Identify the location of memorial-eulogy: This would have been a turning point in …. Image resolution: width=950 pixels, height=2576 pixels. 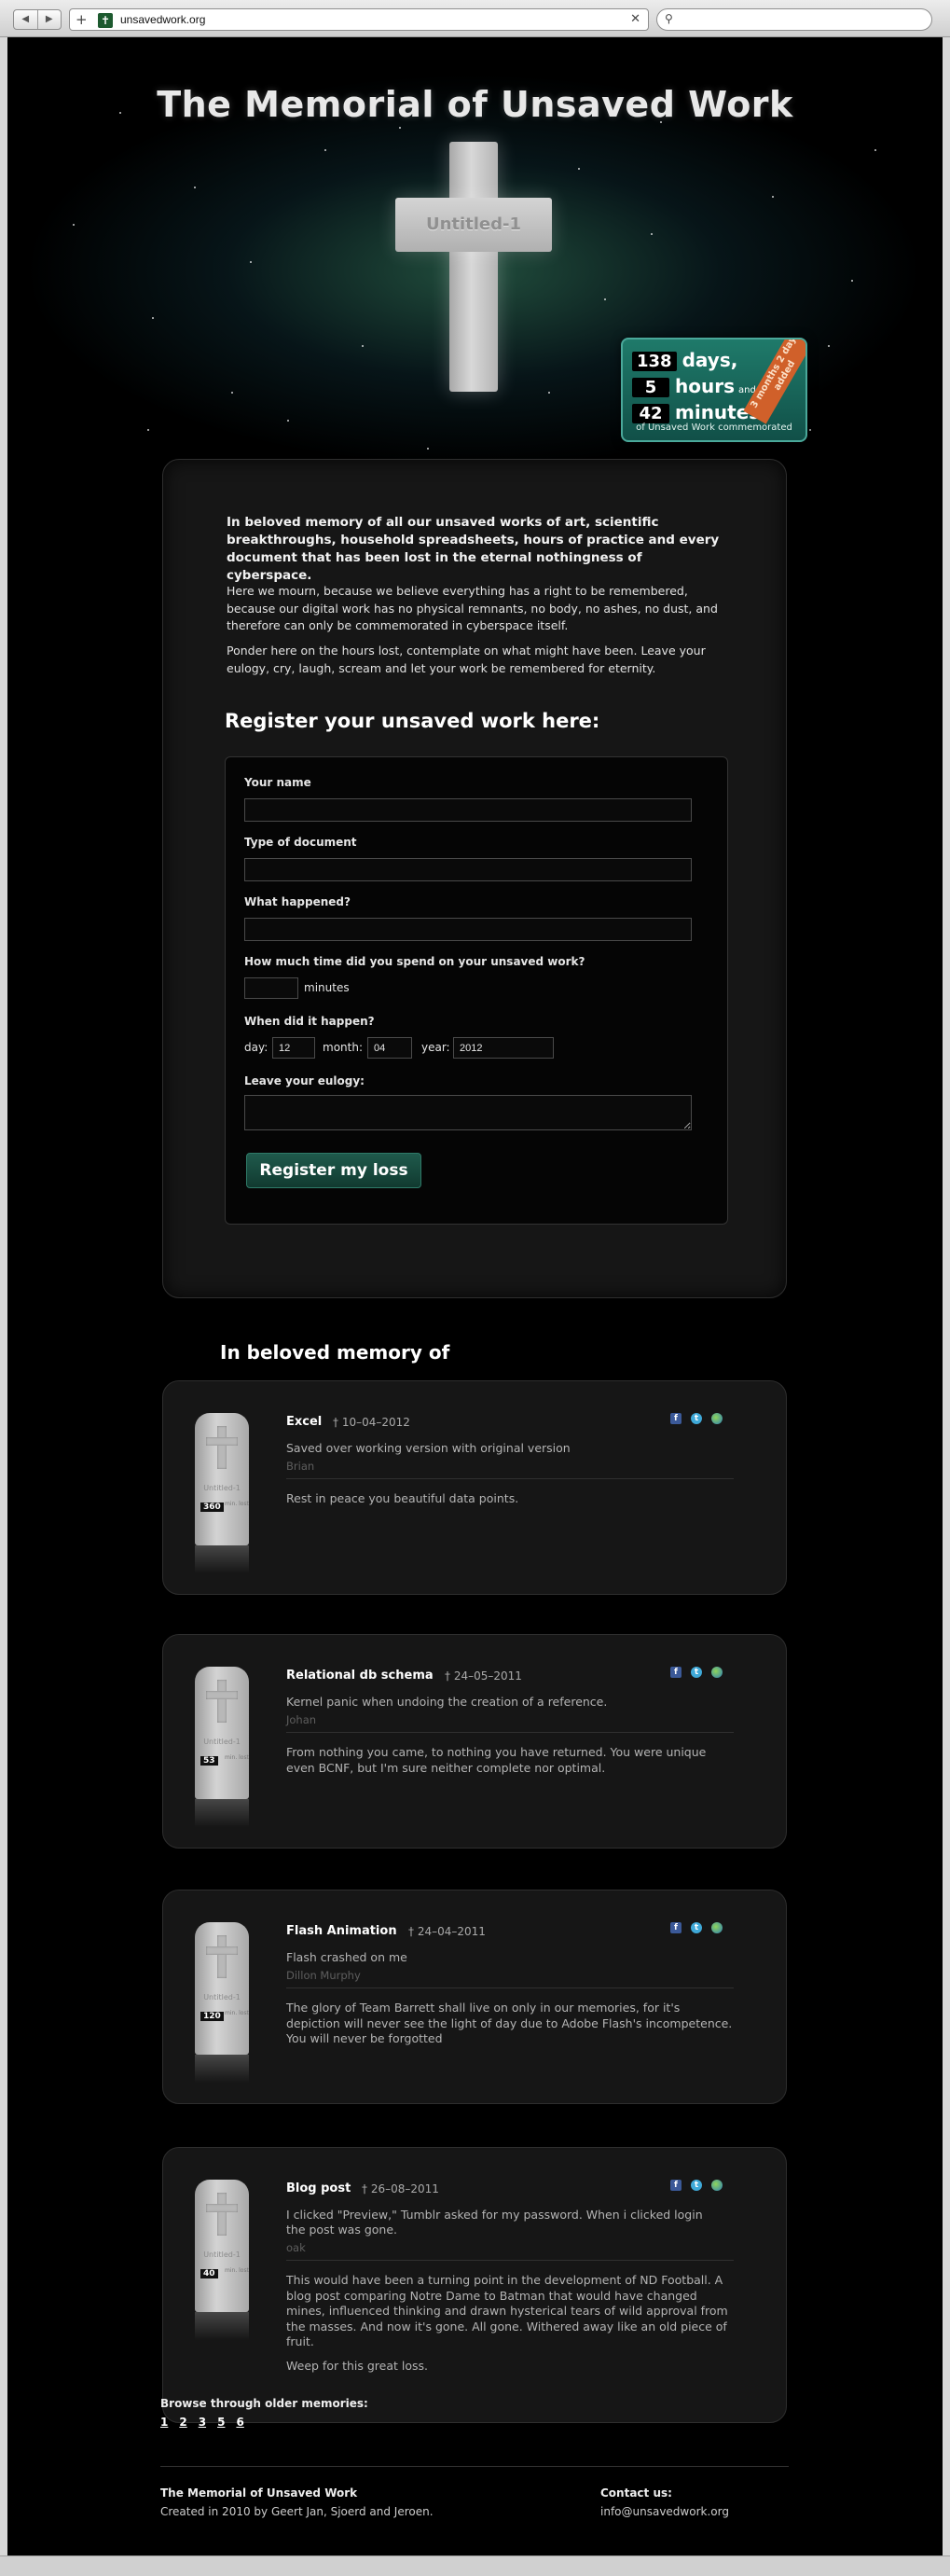
(507, 2310).